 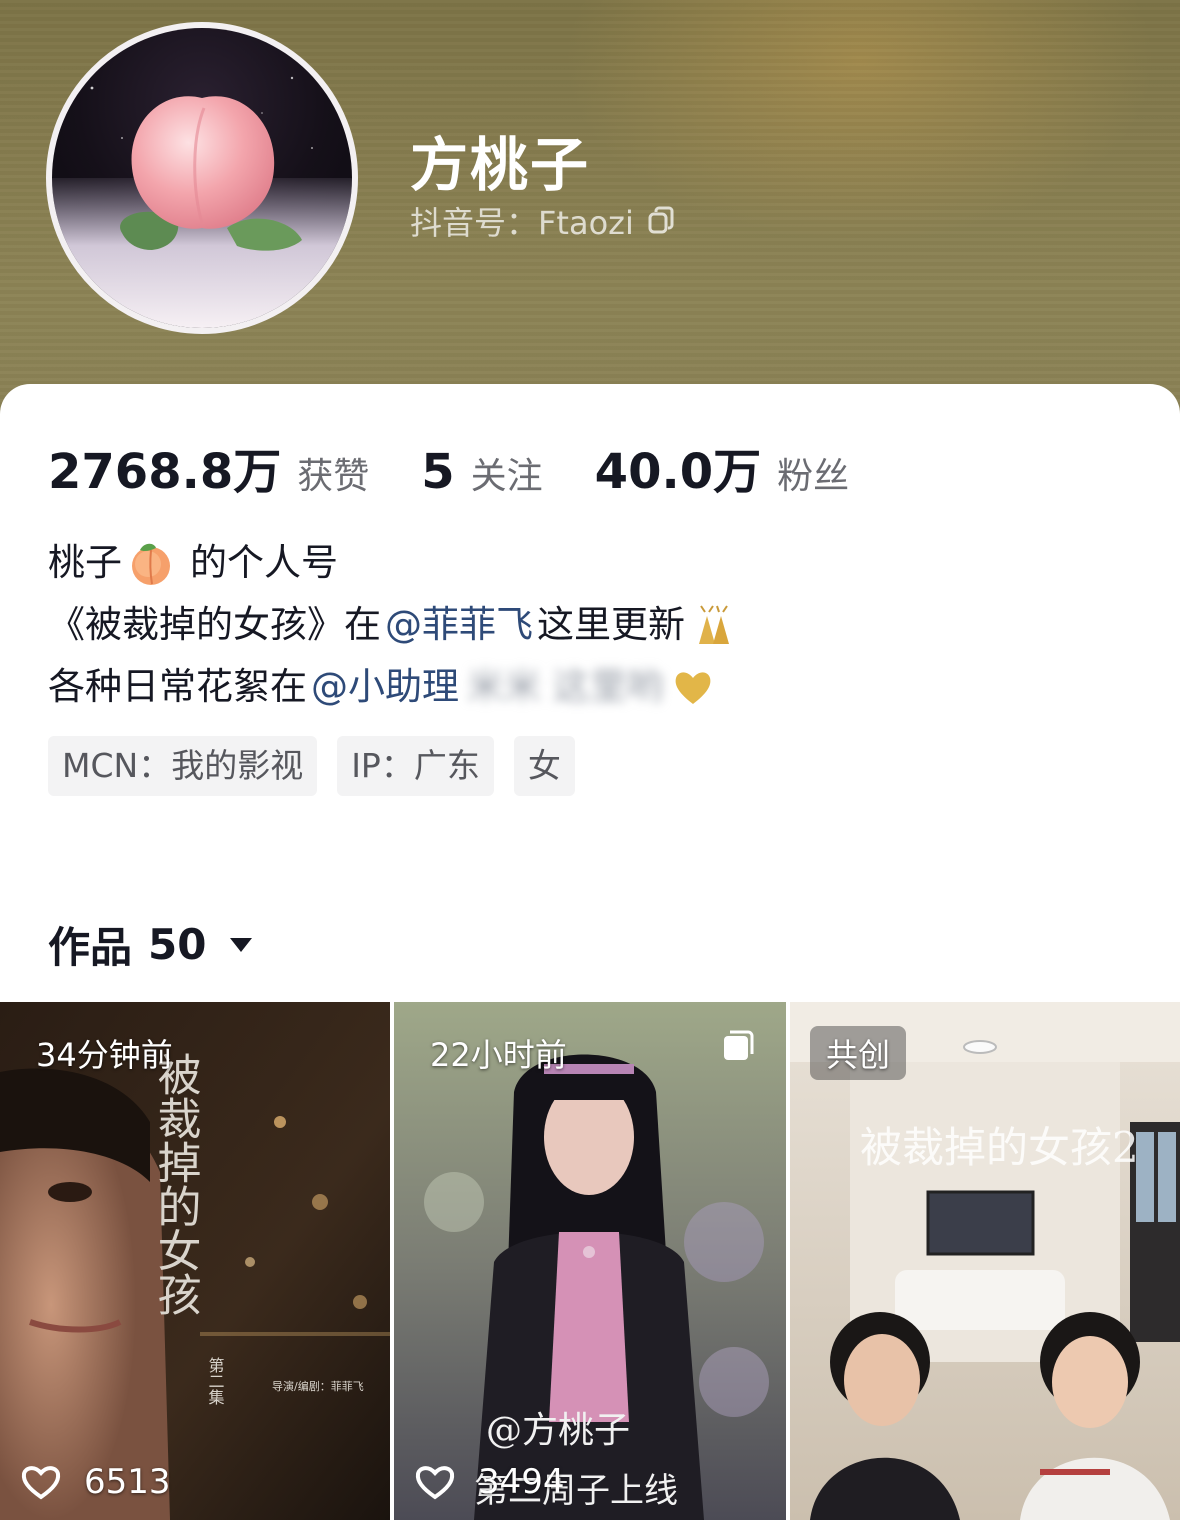 What do you see at coordinates (90, 947) in the screenshot?
I see `works-label: 作品` at bounding box center [90, 947].